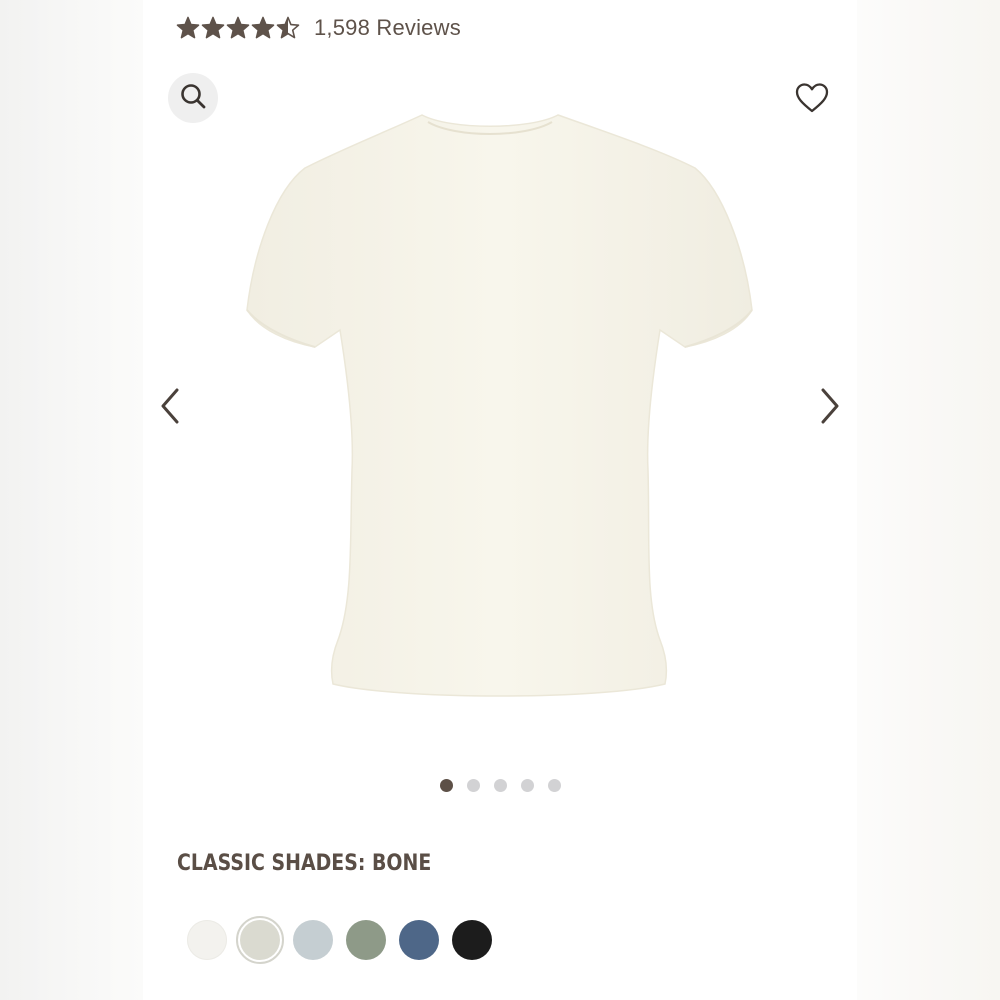 The image size is (1000, 1000). What do you see at coordinates (71, 500) in the screenshot?
I see `left-background` at bounding box center [71, 500].